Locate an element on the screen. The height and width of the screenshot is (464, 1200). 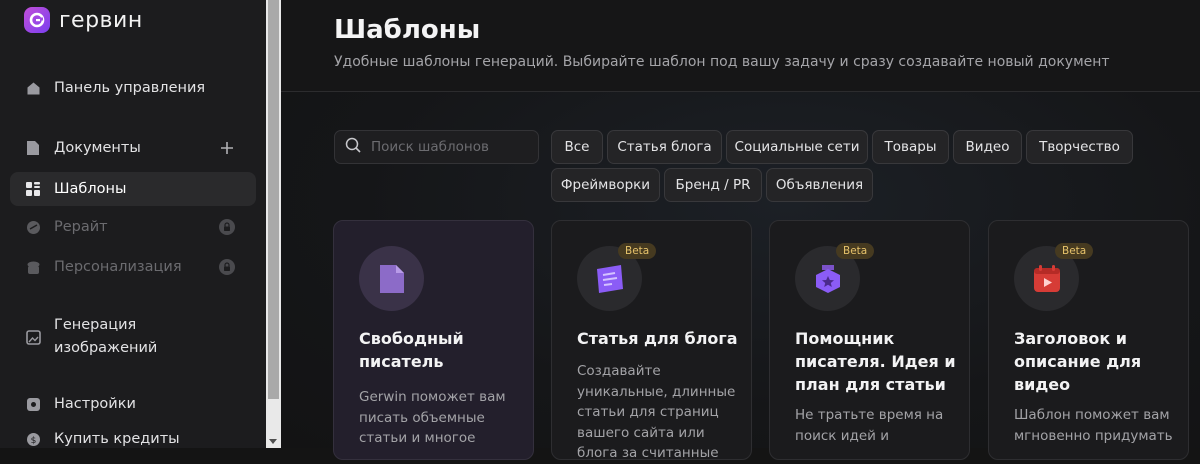
filter-chip-brand-pr: Бренд / PR is located at coordinates (713, 185).